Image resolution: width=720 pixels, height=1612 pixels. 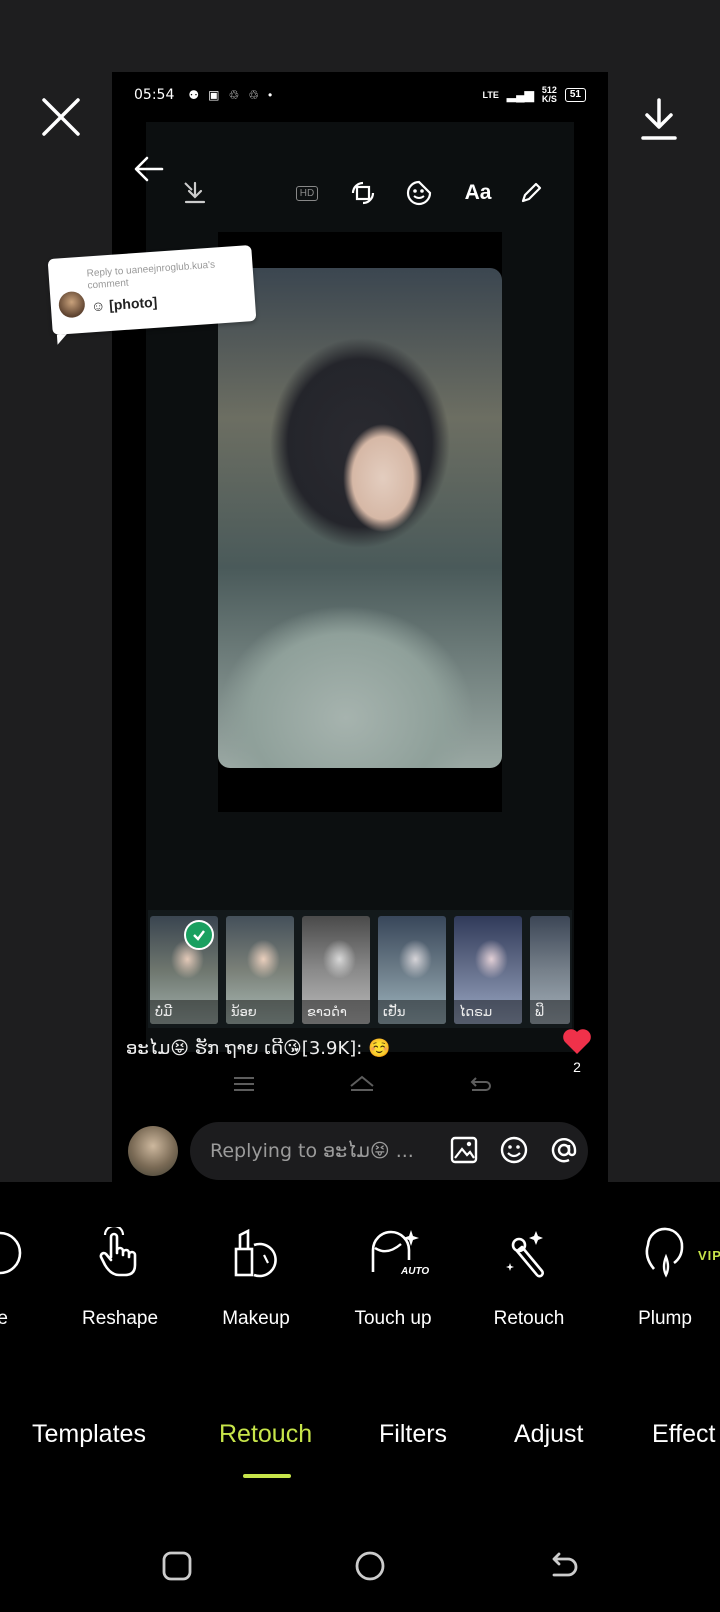 What do you see at coordinates (393, 1318) in the screenshot?
I see `tool-label: Touch up` at bounding box center [393, 1318].